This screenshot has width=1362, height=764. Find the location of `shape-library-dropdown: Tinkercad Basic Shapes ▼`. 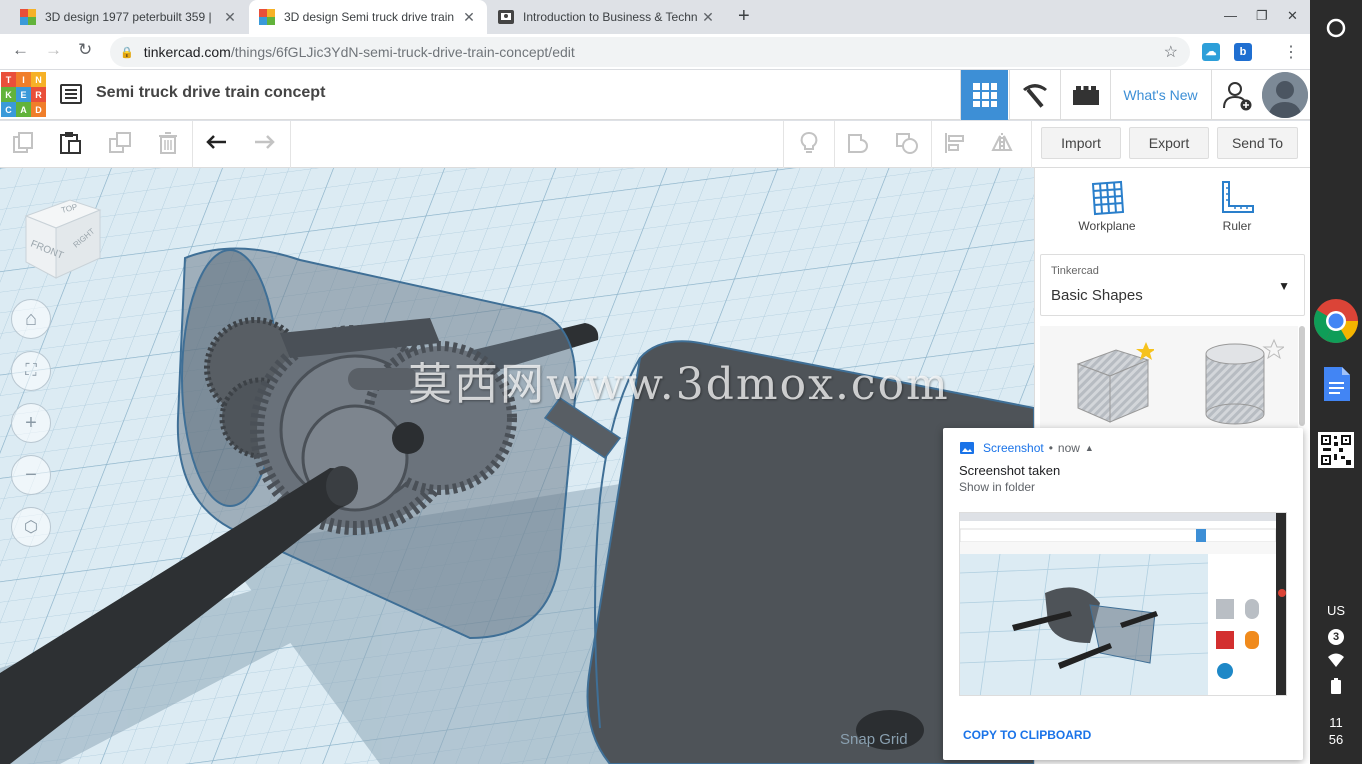

shape-library-dropdown: Tinkercad Basic Shapes ▼ is located at coordinates (1172, 285).